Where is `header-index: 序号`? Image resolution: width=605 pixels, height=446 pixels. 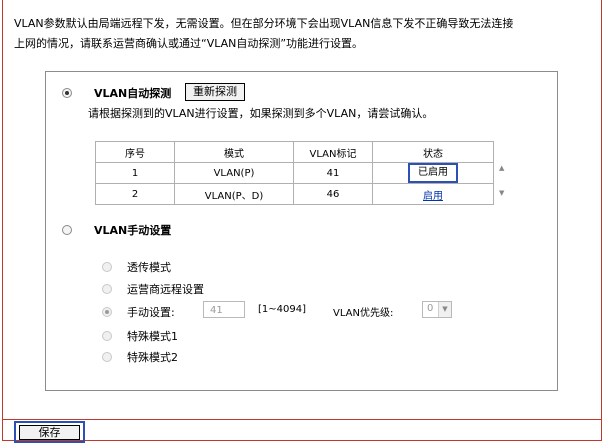 header-index: 序号 is located at coordinates (135, 152).